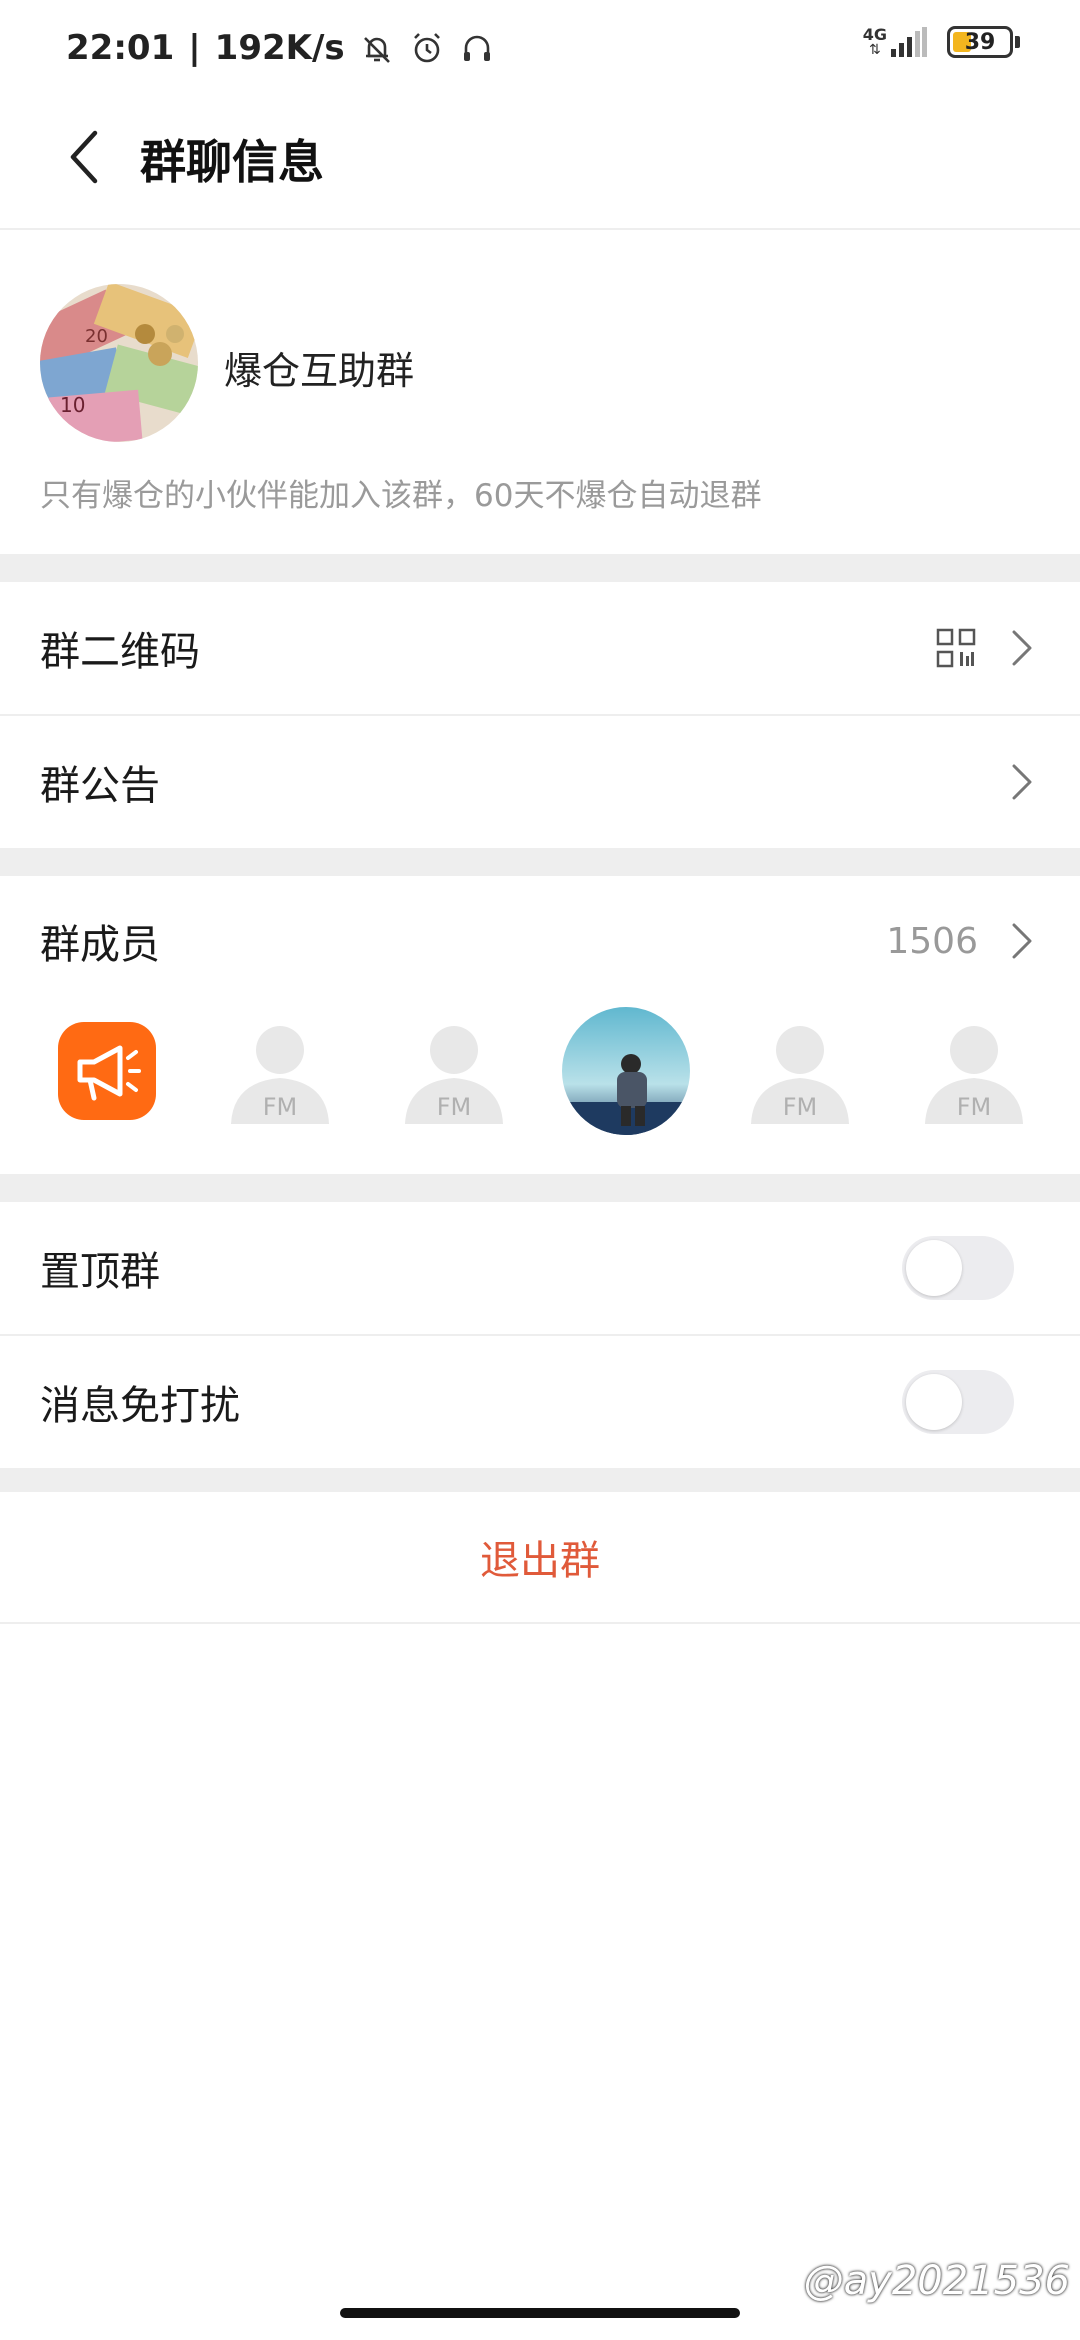  What do you see at coordinates (932, 941) in the screenshot?
I see `member-count: 1506` at bounding box center [932, 941].